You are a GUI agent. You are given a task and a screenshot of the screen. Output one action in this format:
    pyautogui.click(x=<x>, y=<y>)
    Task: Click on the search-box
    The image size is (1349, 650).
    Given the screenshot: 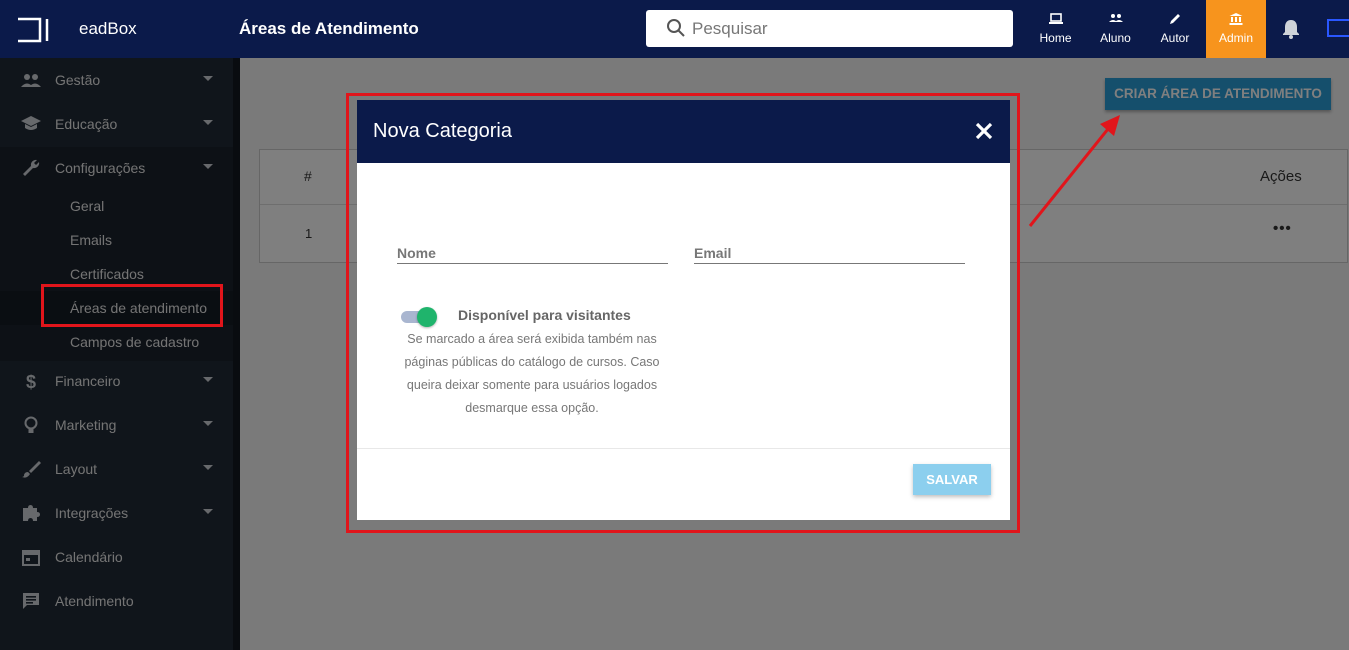 What is the action you would take?
    pyautogui.click(x=829, y=28)
    